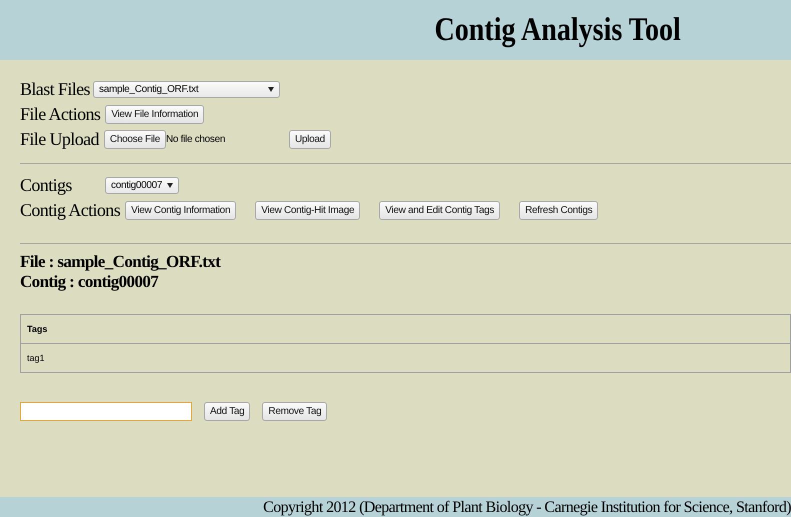 The height and width of the screenshot is (517, 791). Describe the element at coordinates (135, 139) in the screenshot. I see `choose-file-button: Choose File` at that location.